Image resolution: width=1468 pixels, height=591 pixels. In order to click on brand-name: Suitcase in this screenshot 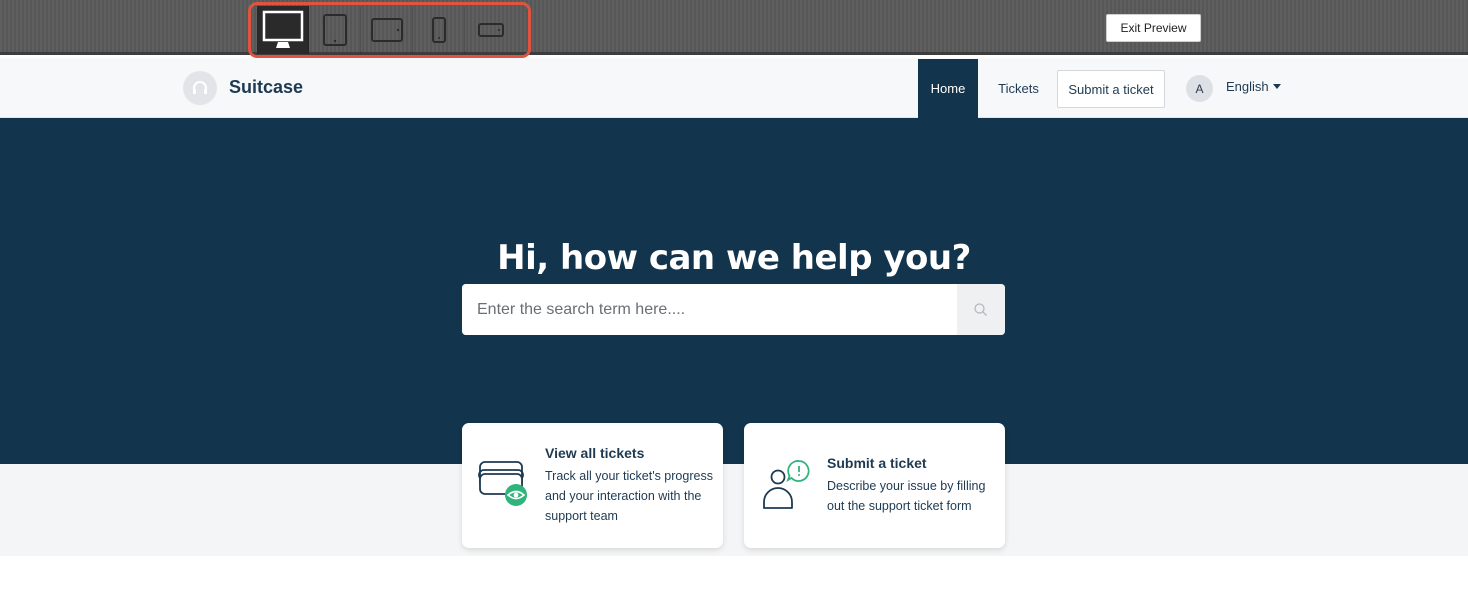, I will do `click(266, 87)`.